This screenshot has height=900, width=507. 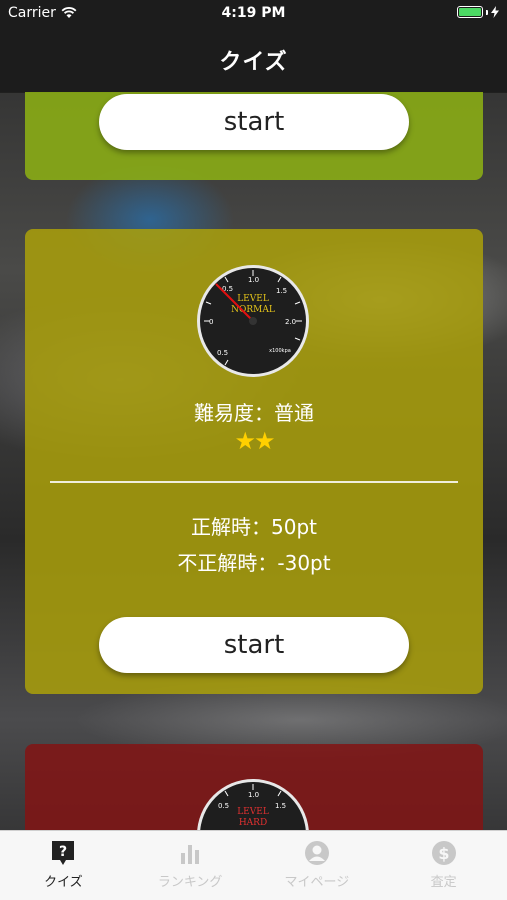 What do you see at coordinates (280, 351) in the screenshot?
I see `gauge-unit-label: x100kpa` at bounding box center [280, 351].